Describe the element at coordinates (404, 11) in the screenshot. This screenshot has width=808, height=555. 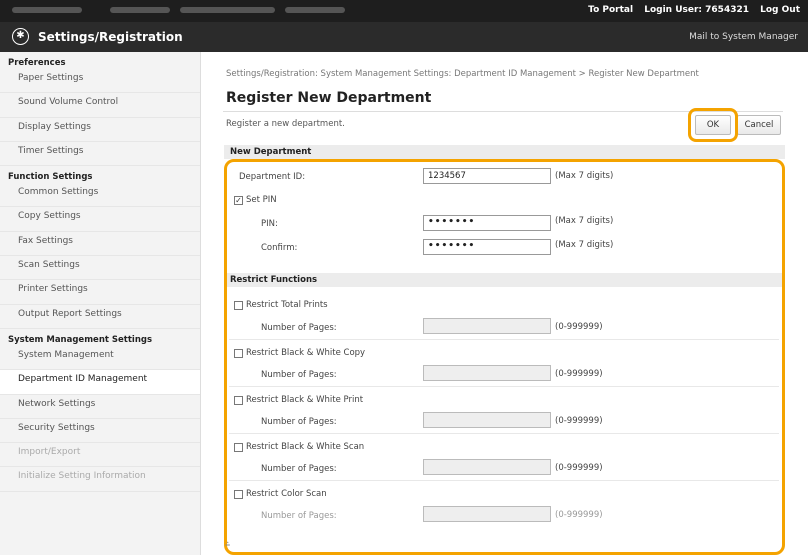
I see `top-bar: To Portal Login User: 7654321 Log Out` at that location.